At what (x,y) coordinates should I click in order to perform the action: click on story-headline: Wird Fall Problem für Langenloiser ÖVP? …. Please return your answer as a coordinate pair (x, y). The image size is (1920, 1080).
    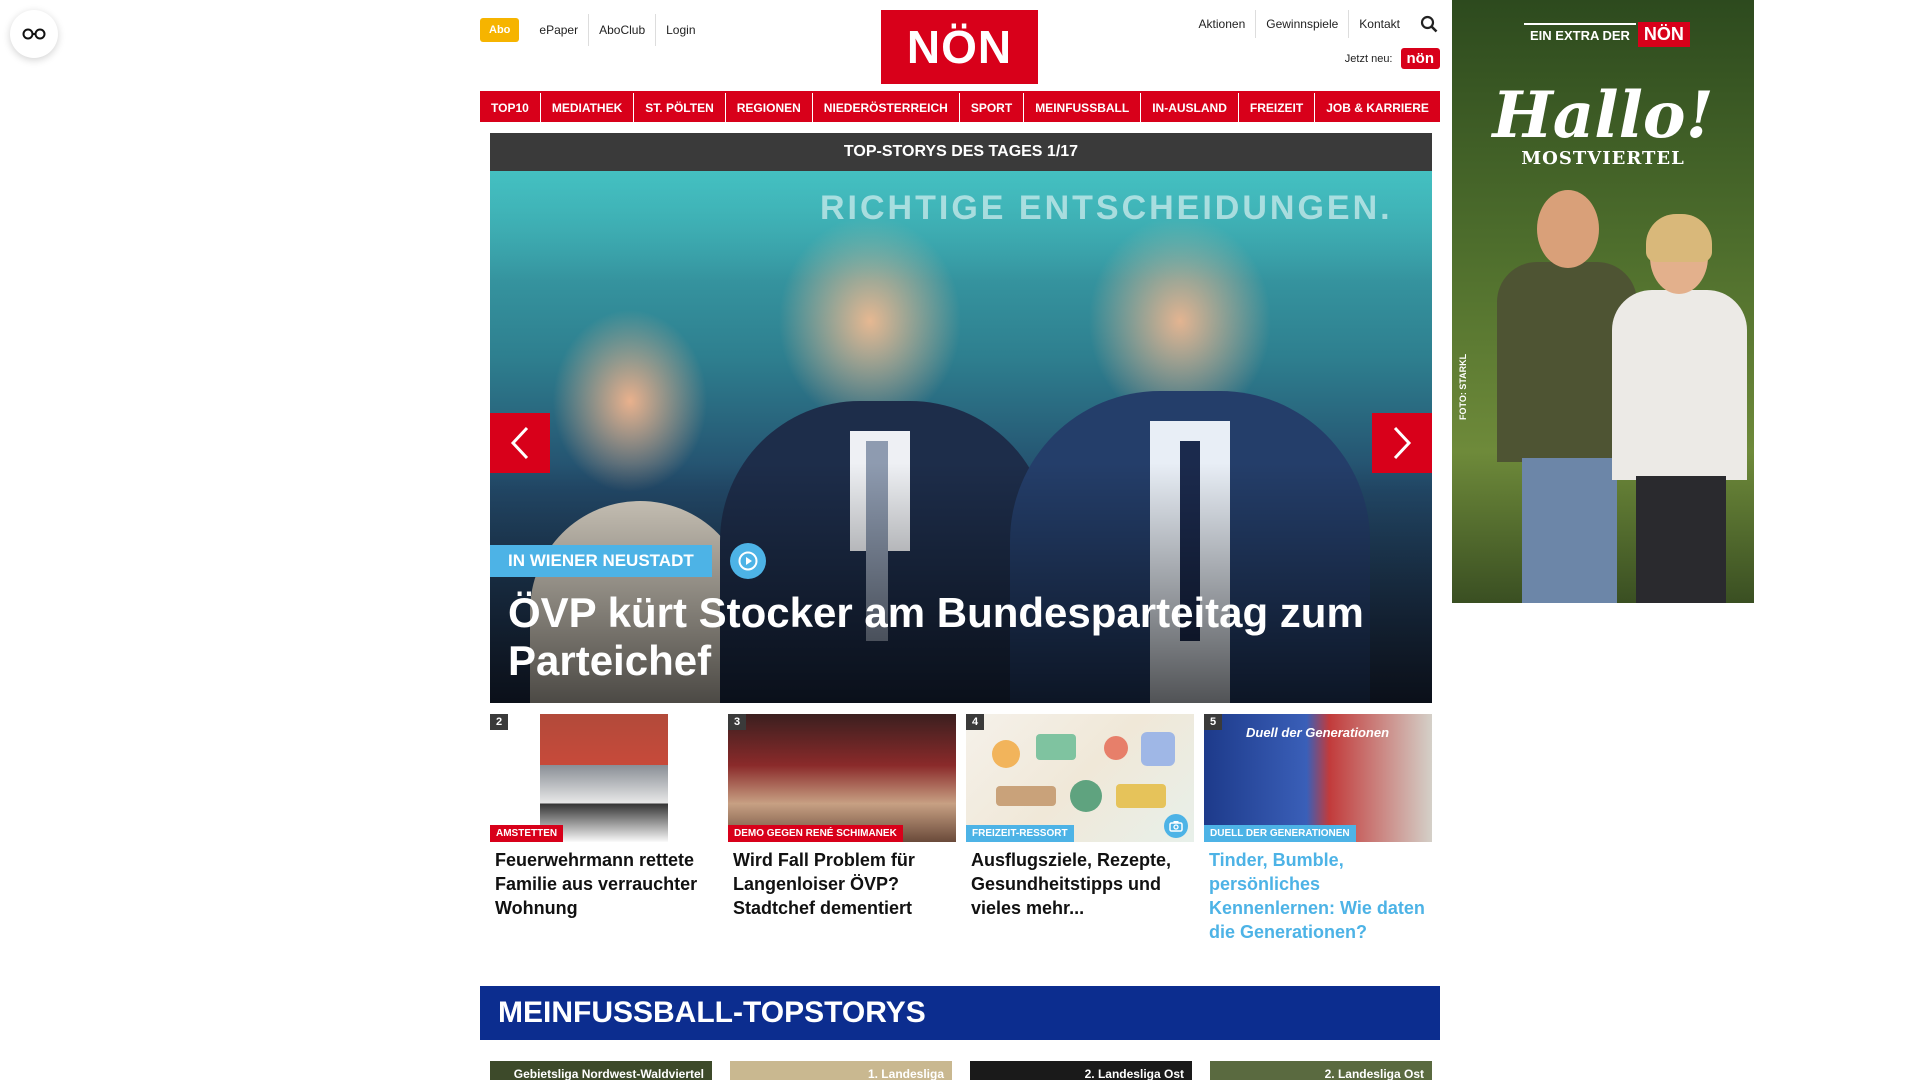
    Looking at the image, I should click on (842, 884).